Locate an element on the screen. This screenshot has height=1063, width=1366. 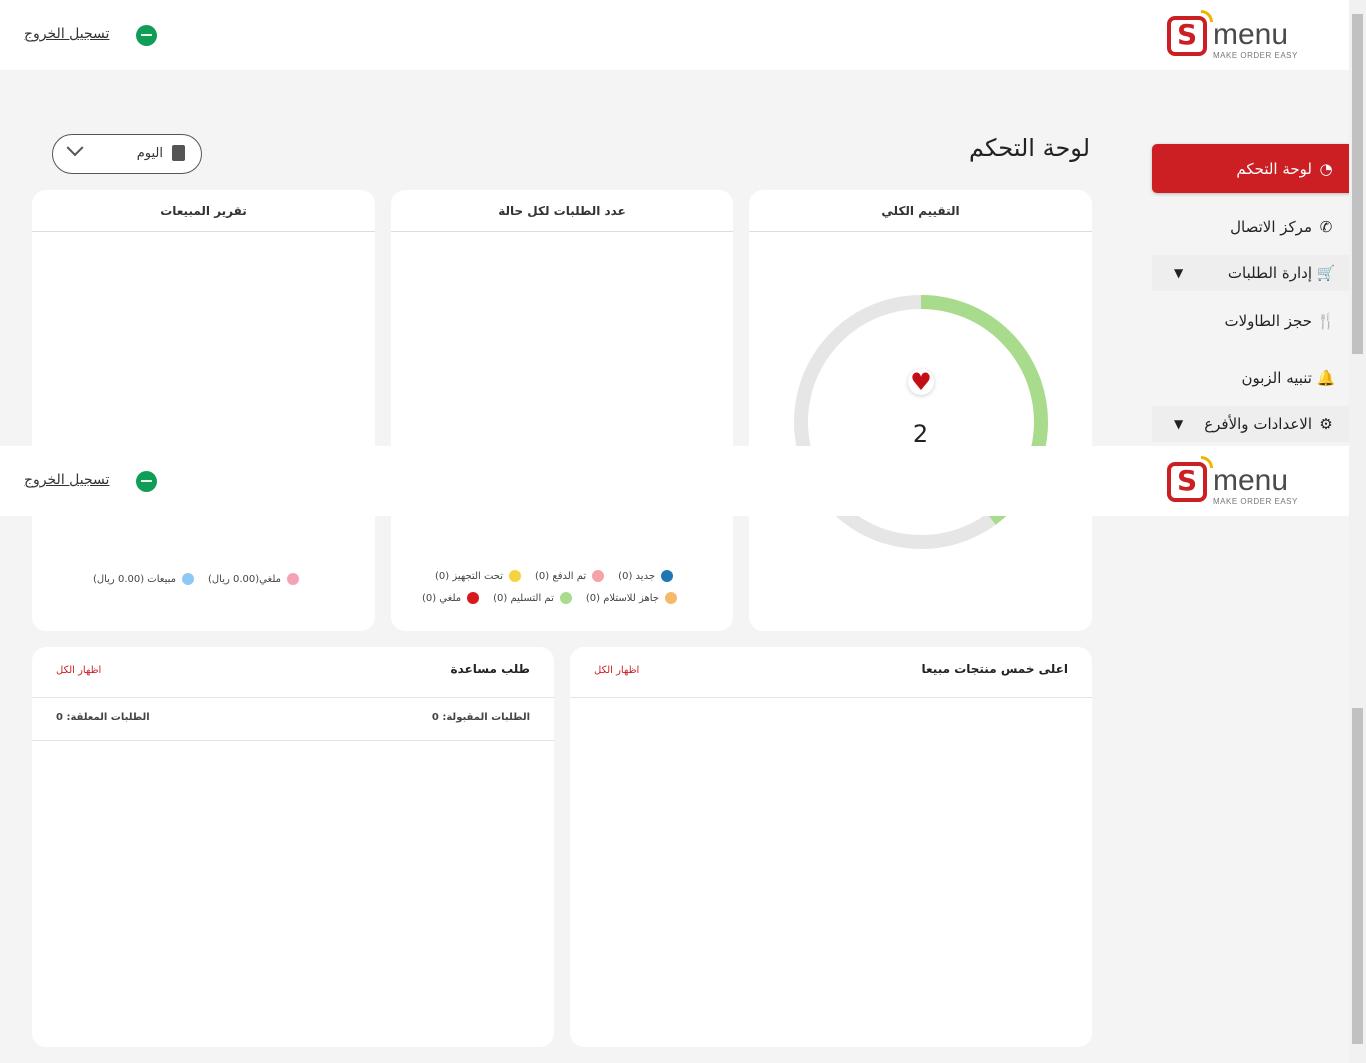
sidebar-item-customer-alert: 🔔 تنبيه الزبون is located at coordinates (1253, 378).